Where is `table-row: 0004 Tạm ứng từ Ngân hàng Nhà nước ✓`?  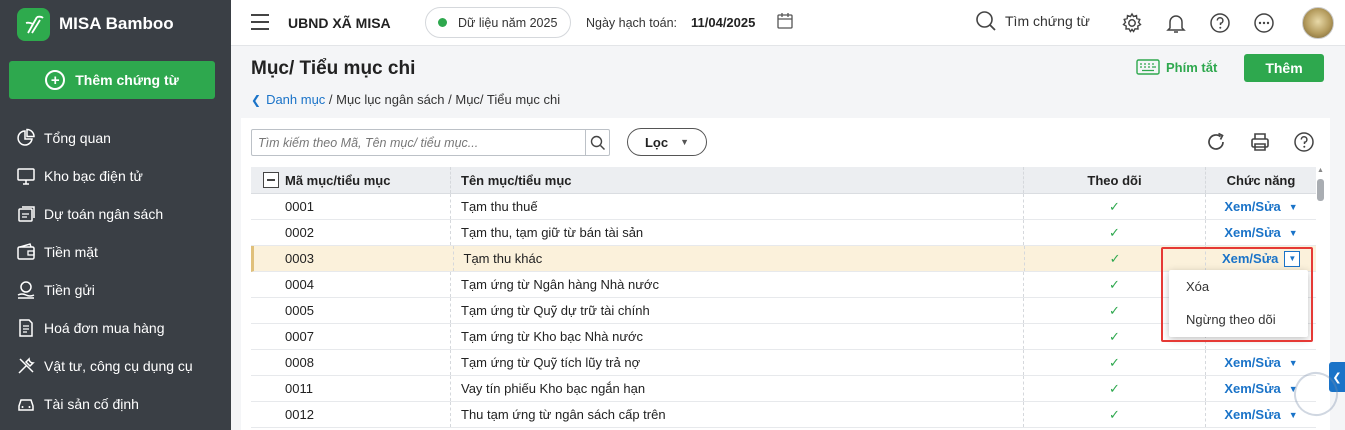 table-row: 0004 Tạm ứng từ Ngân hàng Nhà nước ✓ is located at coordinates (783, 285).